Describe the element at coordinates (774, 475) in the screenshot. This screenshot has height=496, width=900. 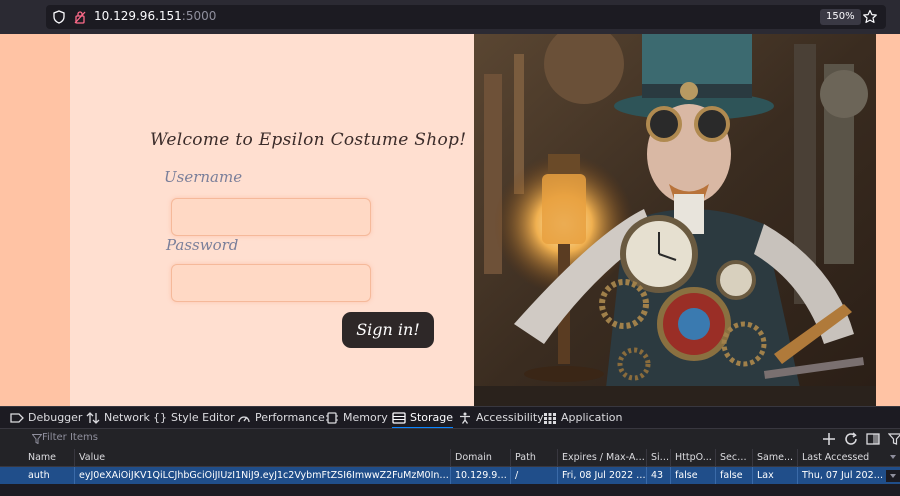
I see `cookie-samesite: Lax` at that location.